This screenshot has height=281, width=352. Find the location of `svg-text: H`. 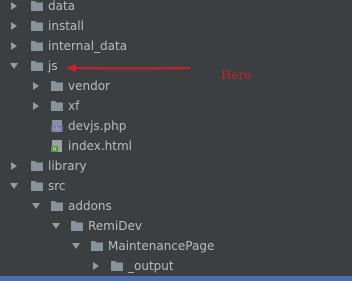

svg-text: H is located at coordinates (55, 150).